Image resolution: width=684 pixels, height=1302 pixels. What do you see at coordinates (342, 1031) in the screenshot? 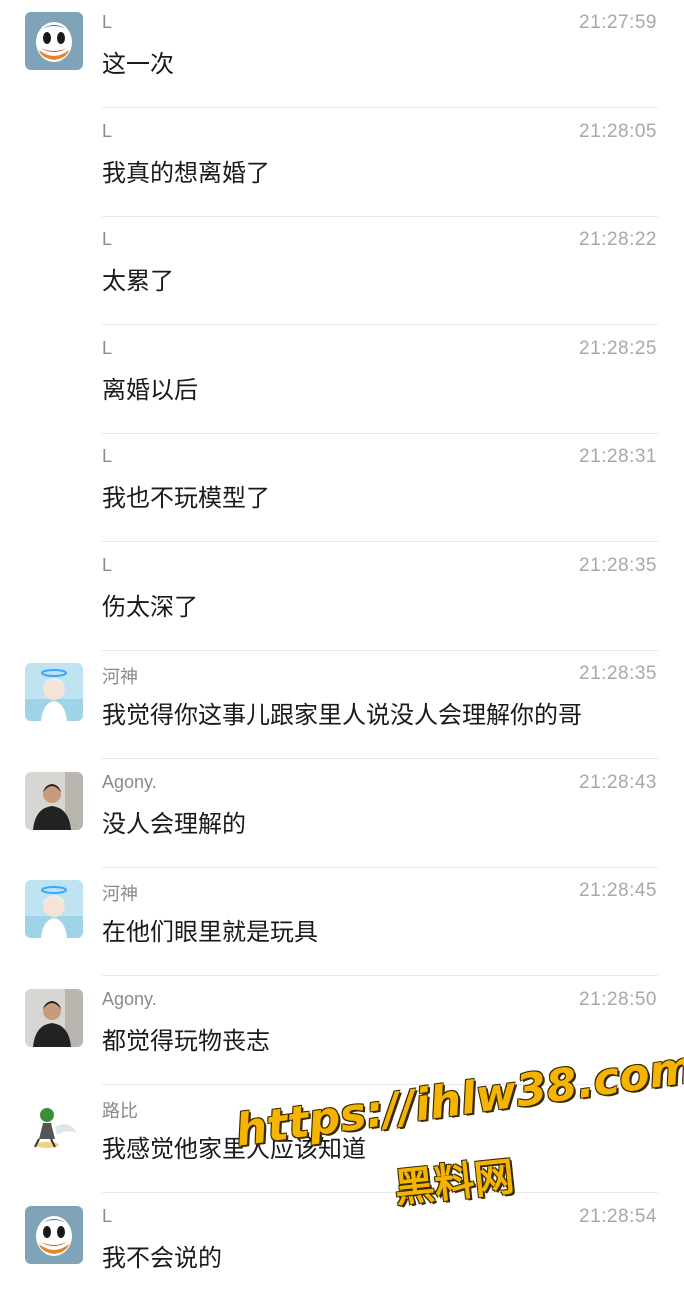
I see `chat-message: Agony. 21:28:50 都觉得玩物丧志` at bounding box center [342, 1031].